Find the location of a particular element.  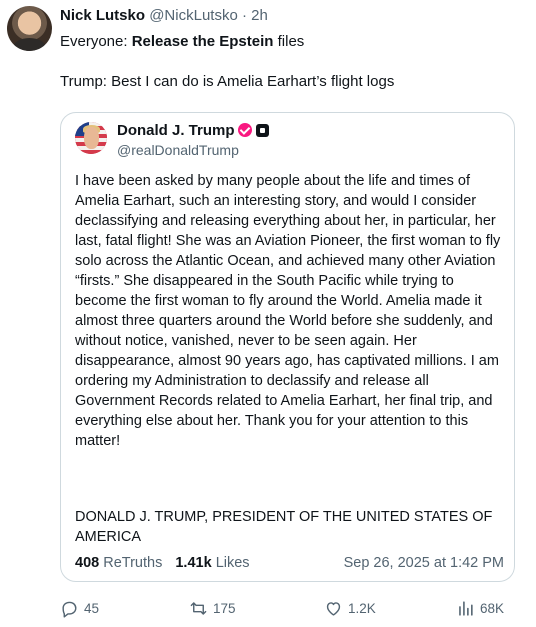

reply-button: 45 is located at coordinates (79, 608).